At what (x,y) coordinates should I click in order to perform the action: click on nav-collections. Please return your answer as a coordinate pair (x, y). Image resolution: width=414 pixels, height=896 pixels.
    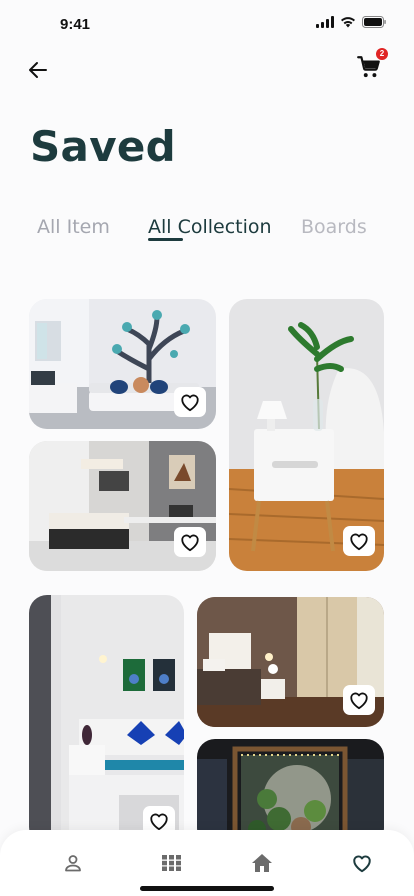
    Looking at the image, I should click on (171, 863).